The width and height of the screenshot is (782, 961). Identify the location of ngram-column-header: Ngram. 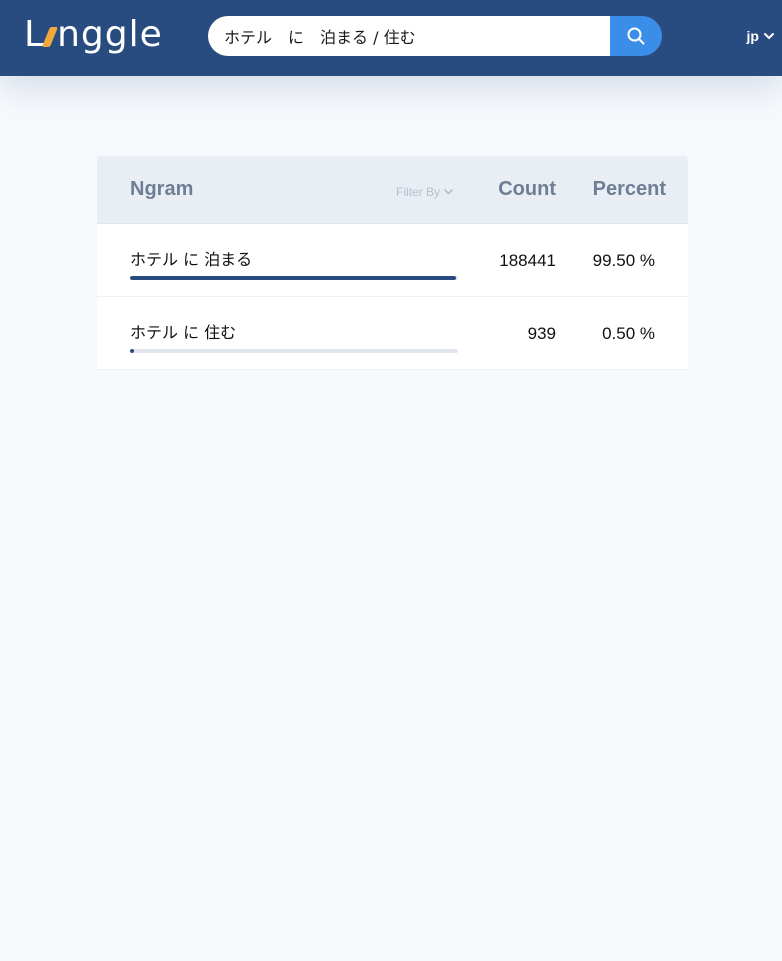
(162, 189).